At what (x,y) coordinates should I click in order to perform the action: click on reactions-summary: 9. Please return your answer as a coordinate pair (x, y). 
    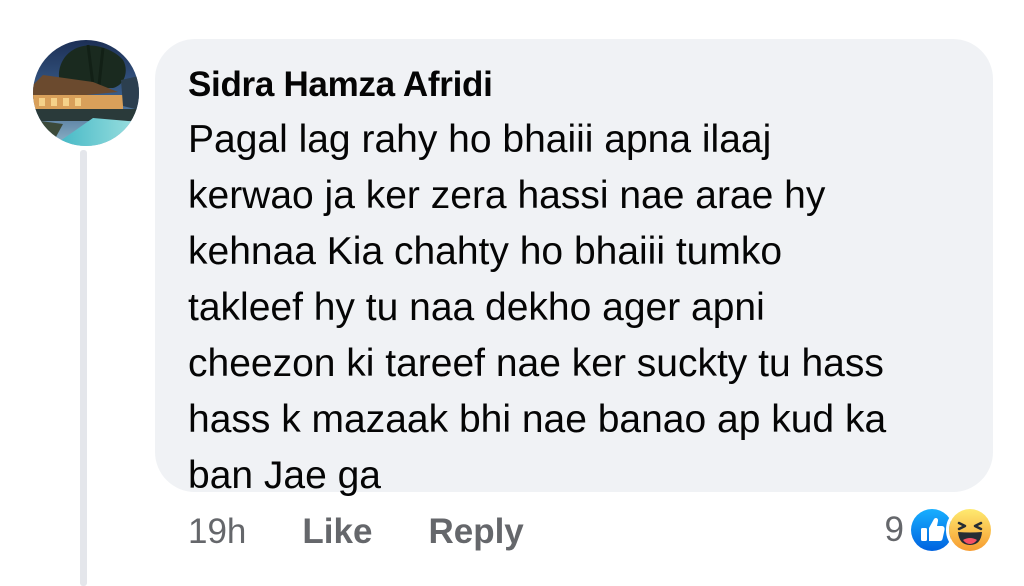
    Looking at the image, I should click on (939, 530).